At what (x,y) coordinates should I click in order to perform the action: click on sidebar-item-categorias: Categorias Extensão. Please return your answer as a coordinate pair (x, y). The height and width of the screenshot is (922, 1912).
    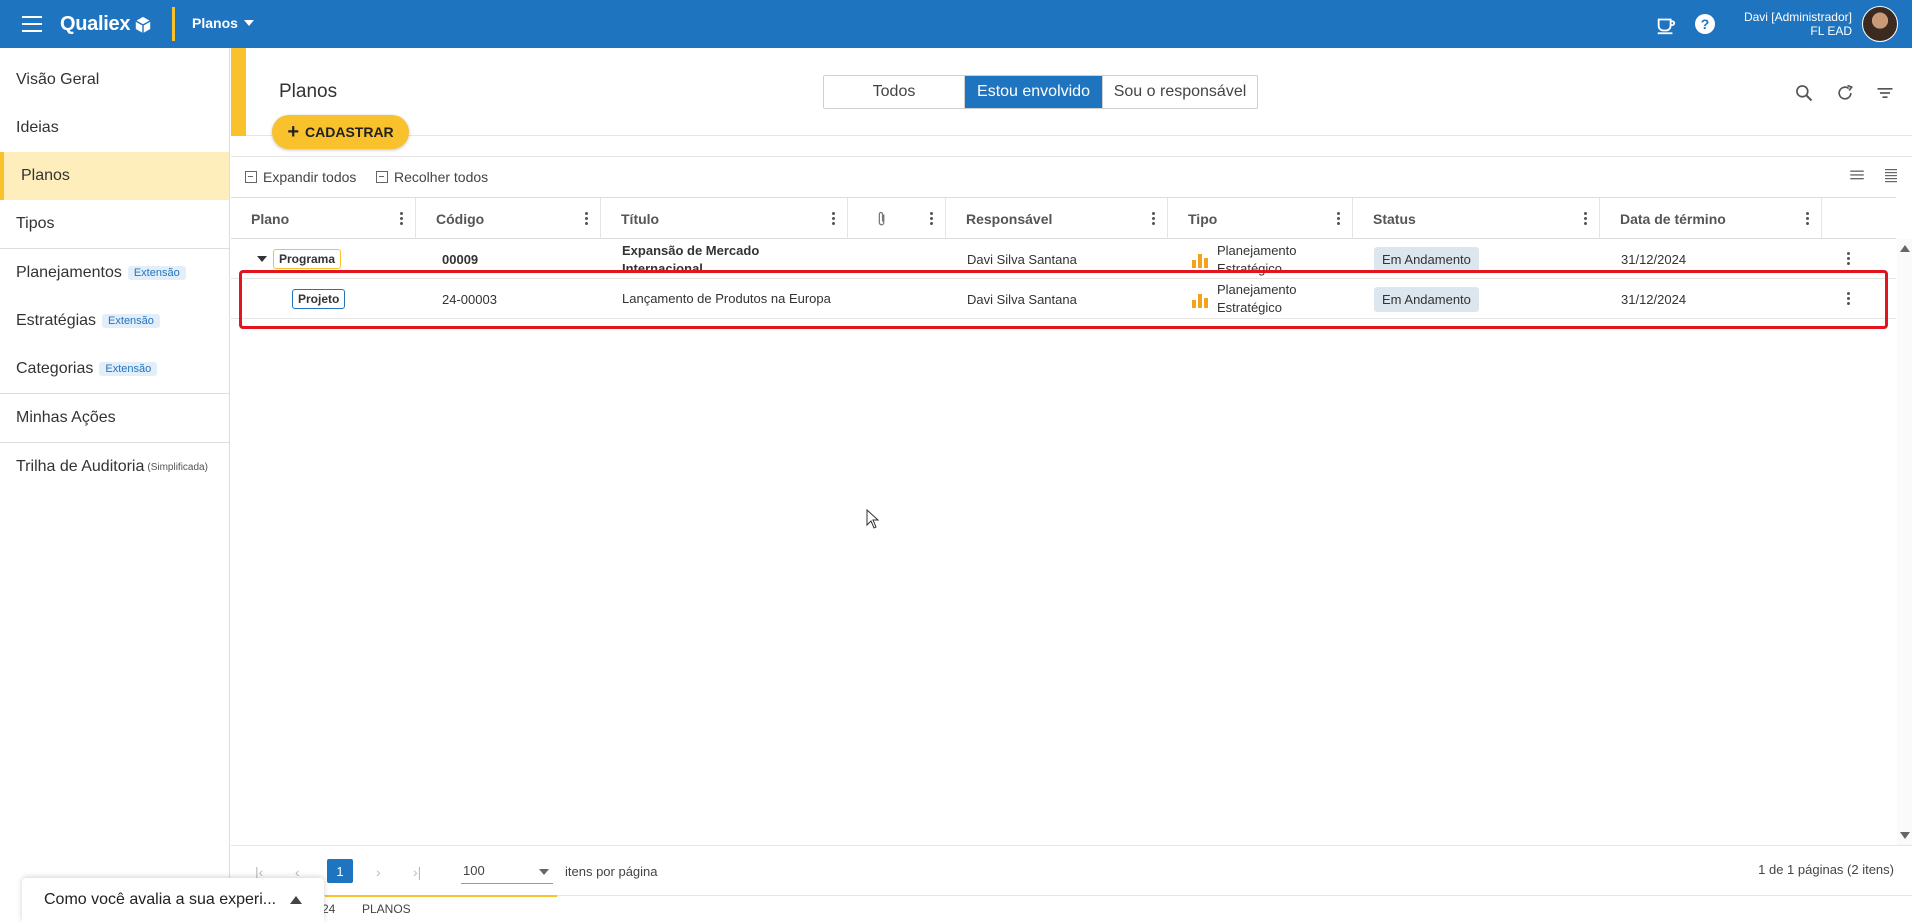
    Looking at the image, I should click on (114, 369).